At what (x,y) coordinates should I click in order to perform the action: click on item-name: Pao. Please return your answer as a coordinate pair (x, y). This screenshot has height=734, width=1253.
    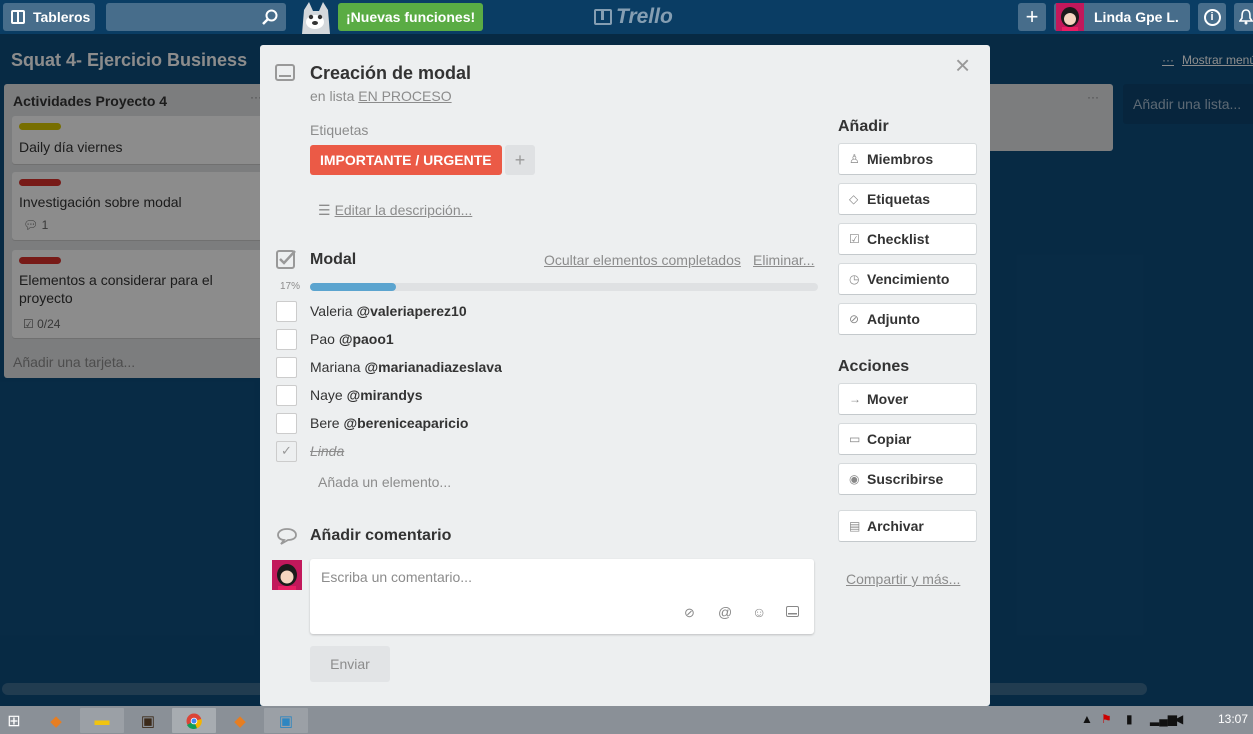
    Looking at the image, I should click on (322, 339).